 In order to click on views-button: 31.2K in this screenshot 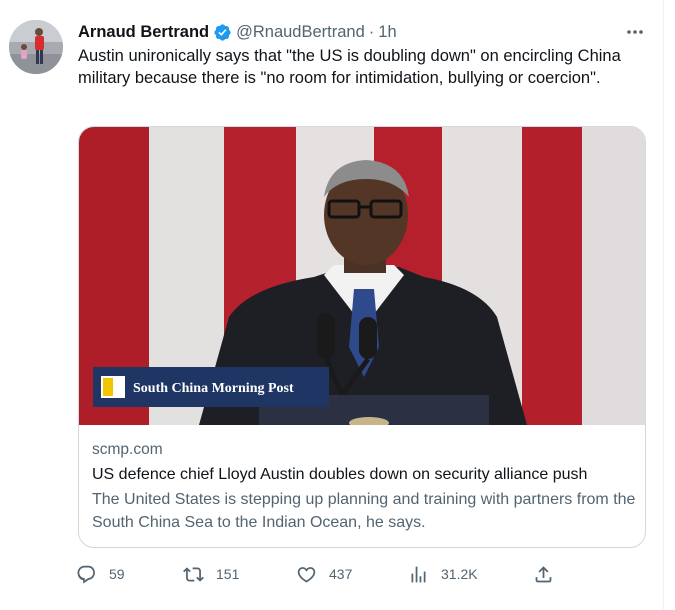, I will do `click(443, 574)`.